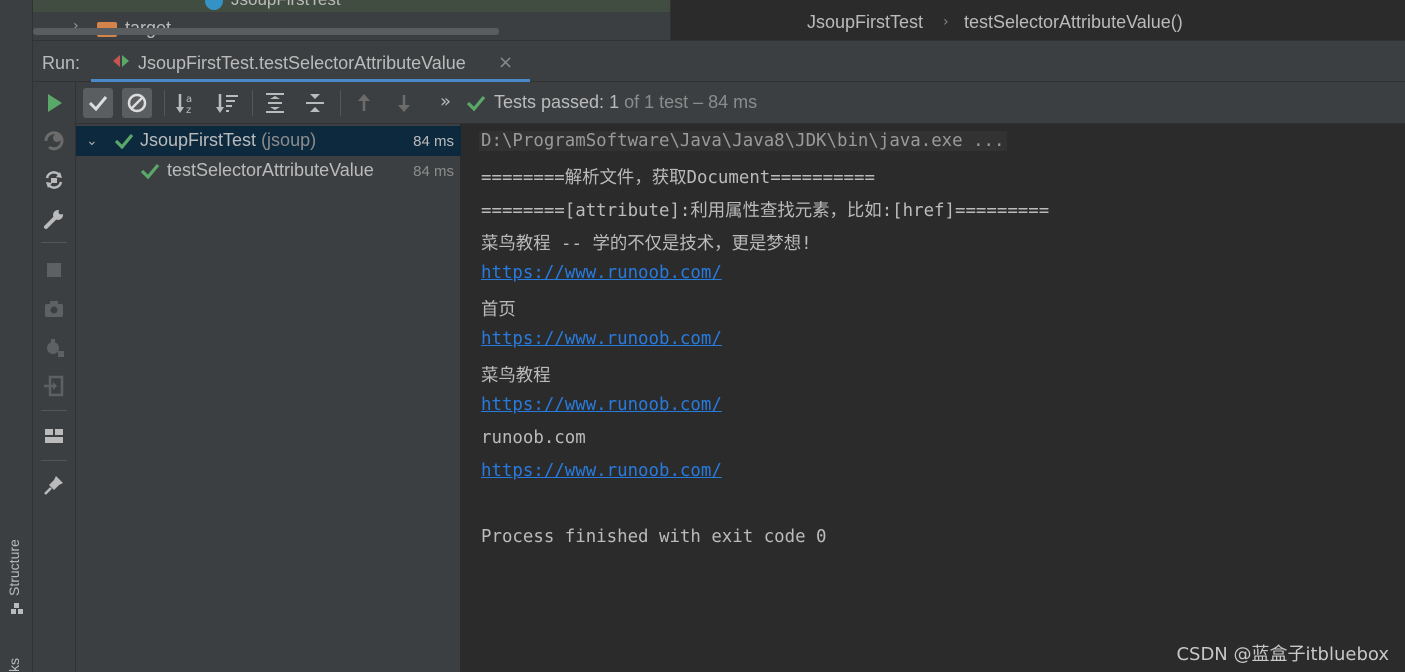 Image resolution: width=1405 pixels, height=672 pixels. I want to click on horizontal-scrollbar, so click(266, 31).